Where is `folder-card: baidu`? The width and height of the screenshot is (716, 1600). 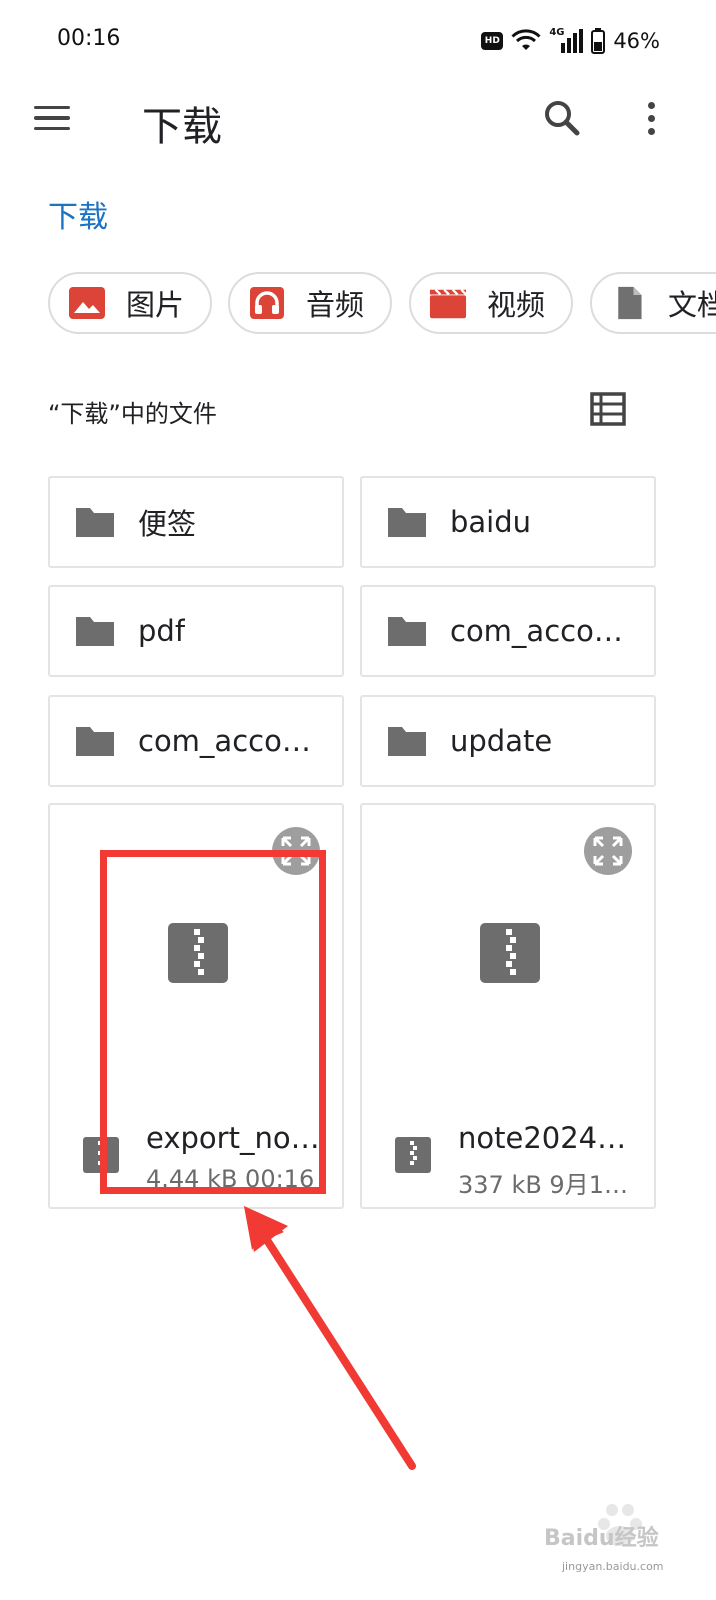
folder-card: baidu is located at coordinates (508, 522).